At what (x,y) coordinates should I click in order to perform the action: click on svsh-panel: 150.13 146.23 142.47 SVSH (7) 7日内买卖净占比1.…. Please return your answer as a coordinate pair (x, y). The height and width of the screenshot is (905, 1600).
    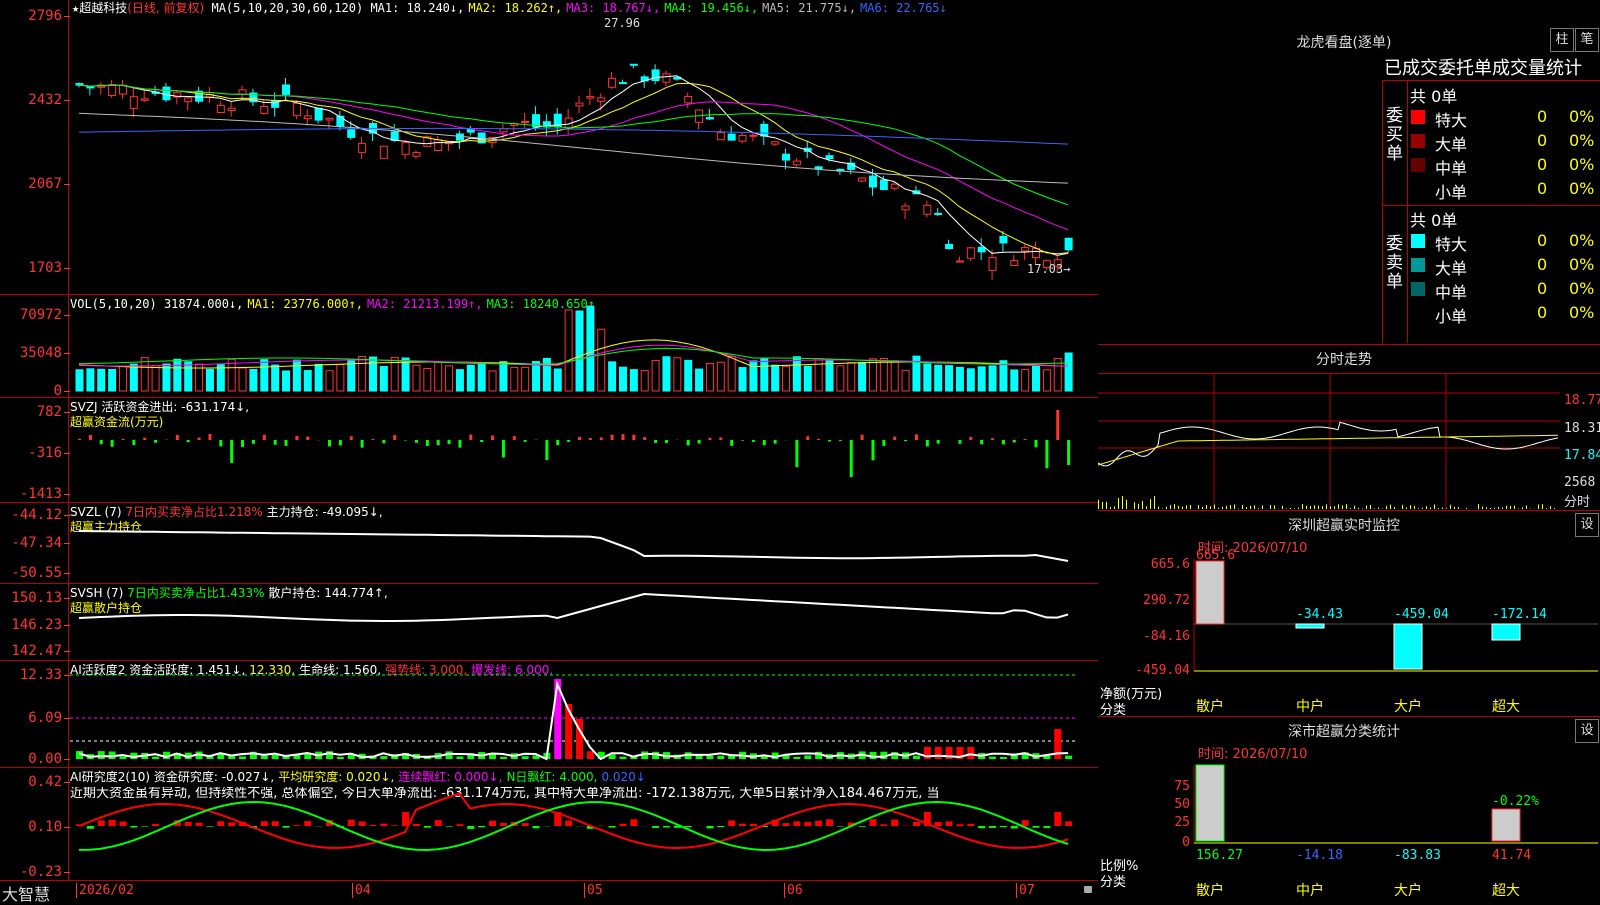
    Looking at the image, I should click on (549, 622).